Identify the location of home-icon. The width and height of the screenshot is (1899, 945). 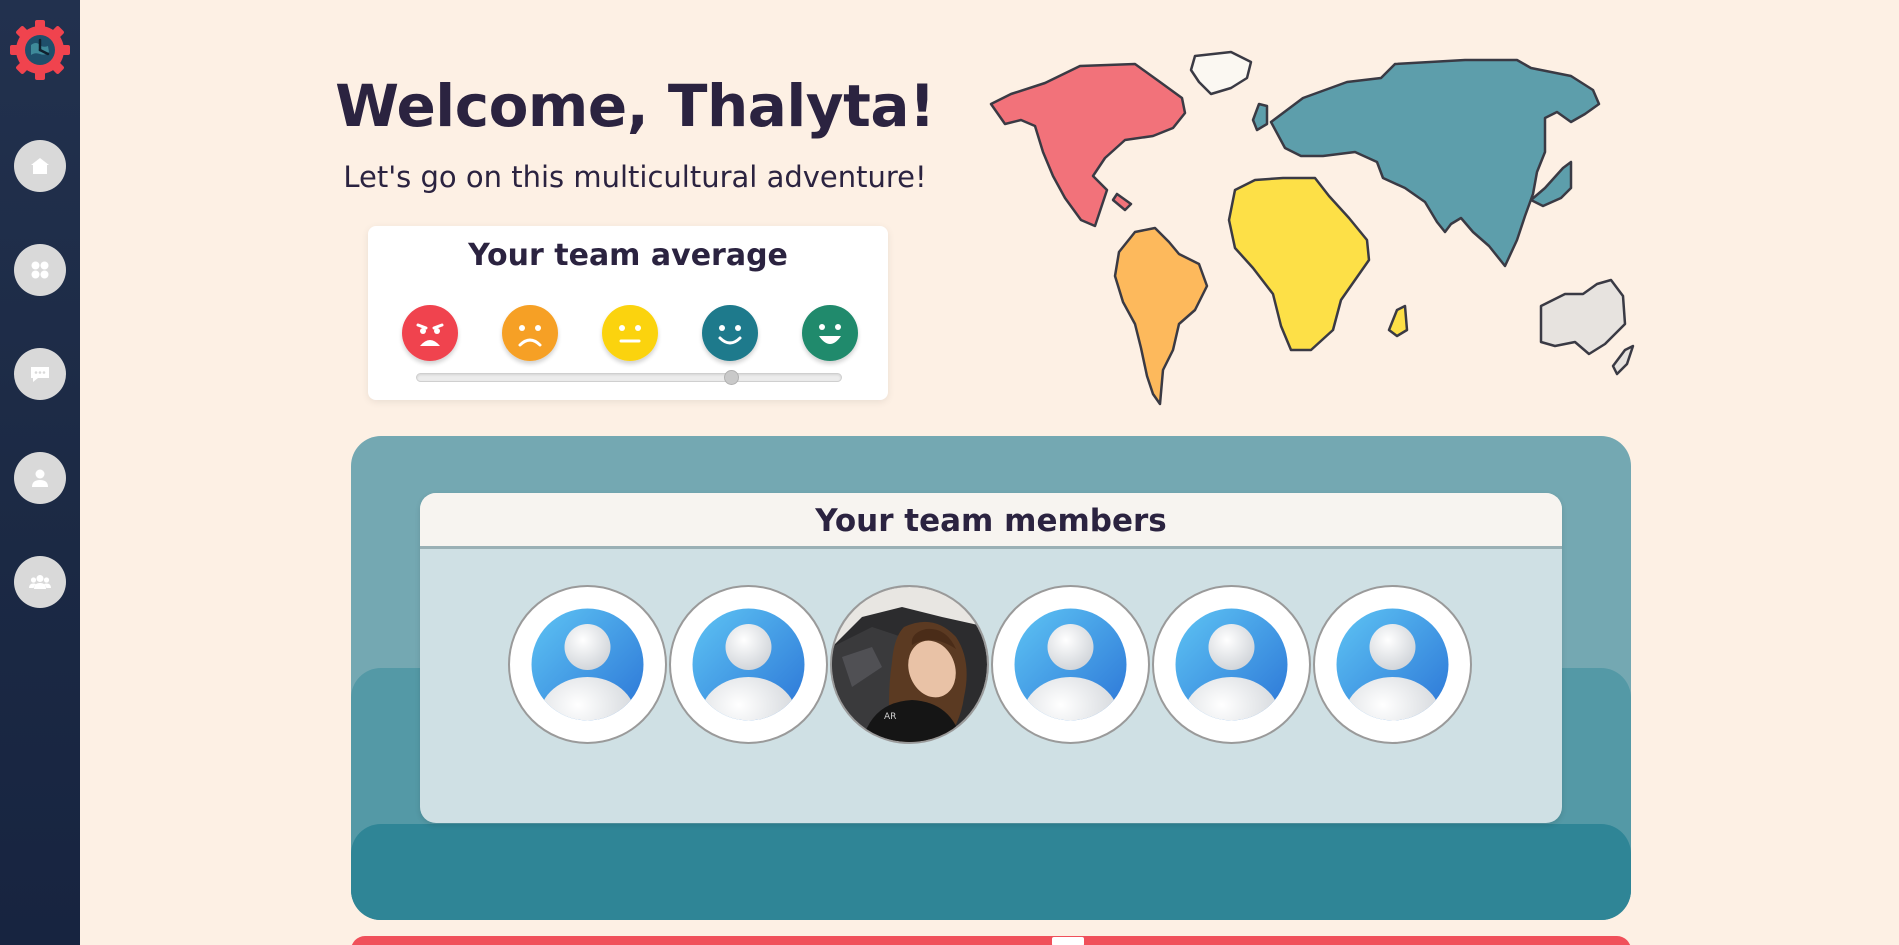
(40, 166).